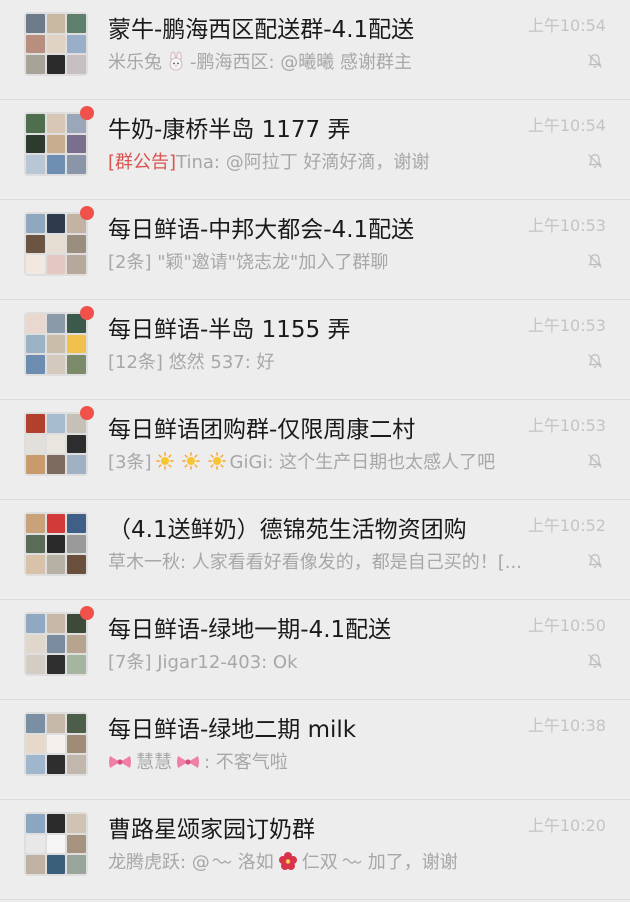  I want to click on chat-title: 牛奶-康桥半岛 1177 弄, so click(229, 130).